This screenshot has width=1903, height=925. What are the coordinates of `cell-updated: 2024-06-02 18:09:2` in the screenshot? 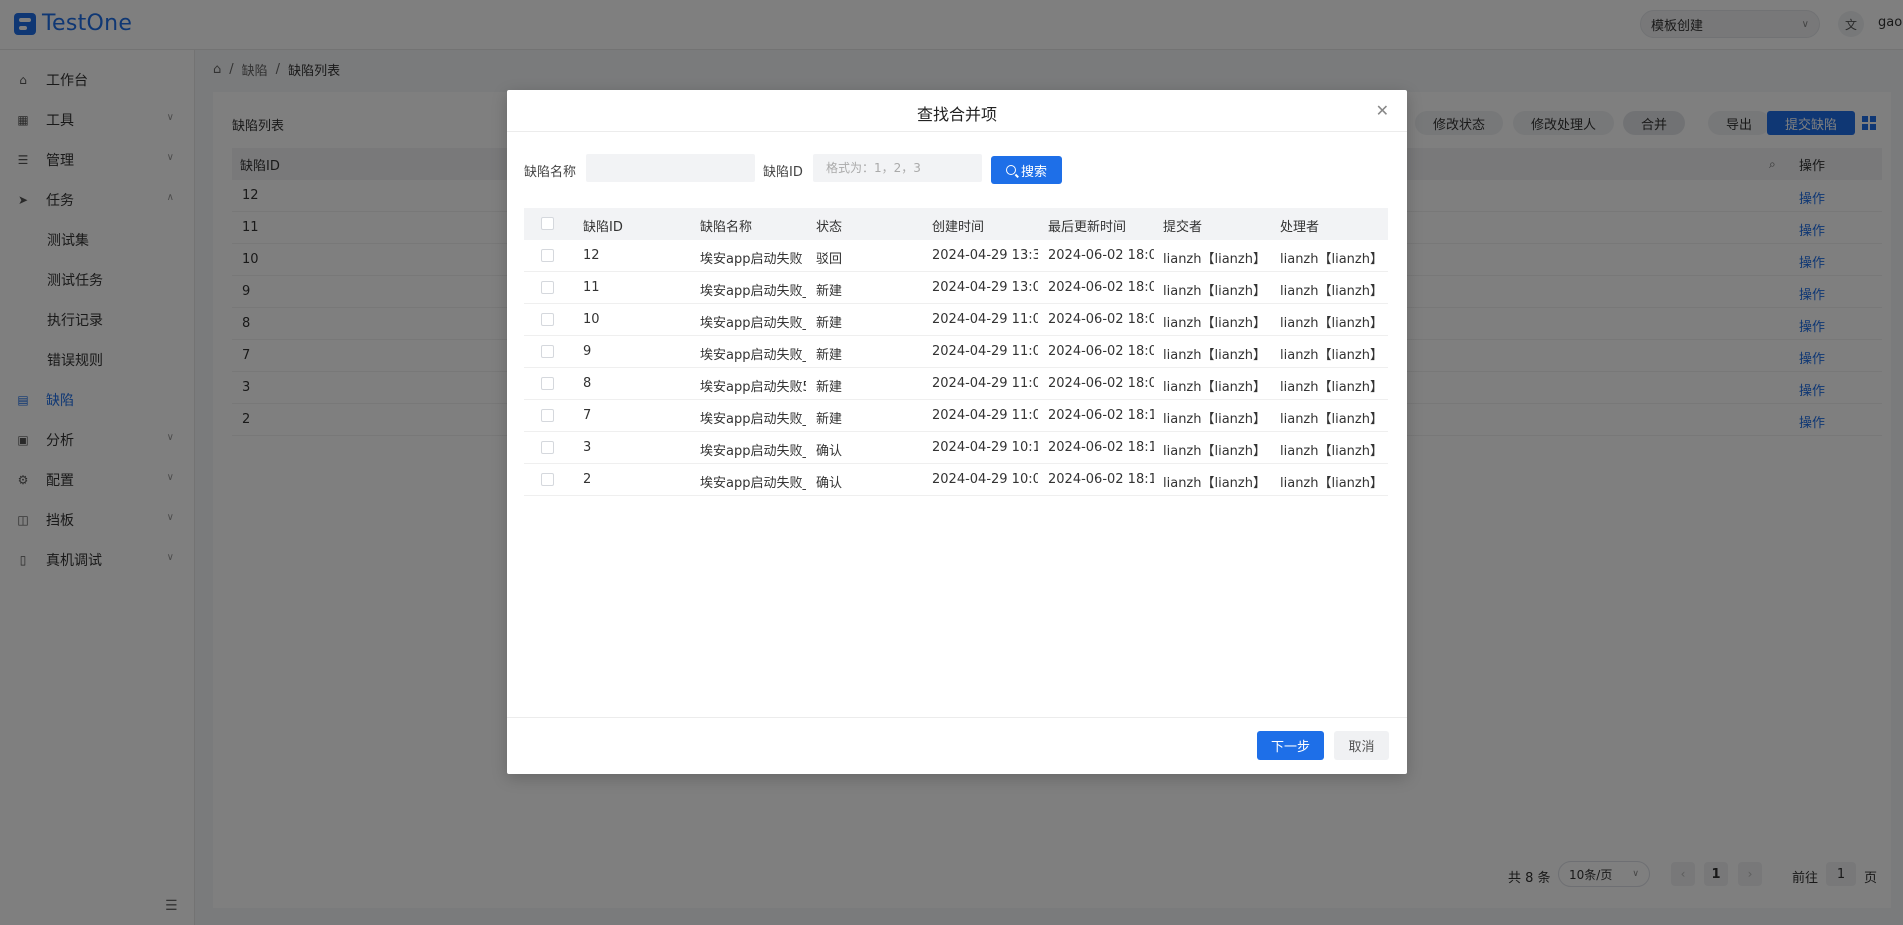 It's located at (1101, 319).